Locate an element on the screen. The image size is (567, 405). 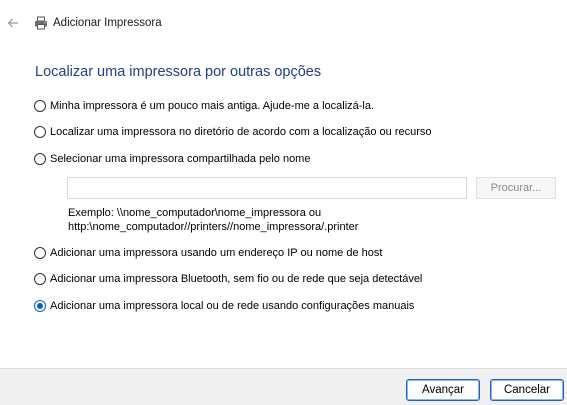
back-button is located at coordinates (13, 23).